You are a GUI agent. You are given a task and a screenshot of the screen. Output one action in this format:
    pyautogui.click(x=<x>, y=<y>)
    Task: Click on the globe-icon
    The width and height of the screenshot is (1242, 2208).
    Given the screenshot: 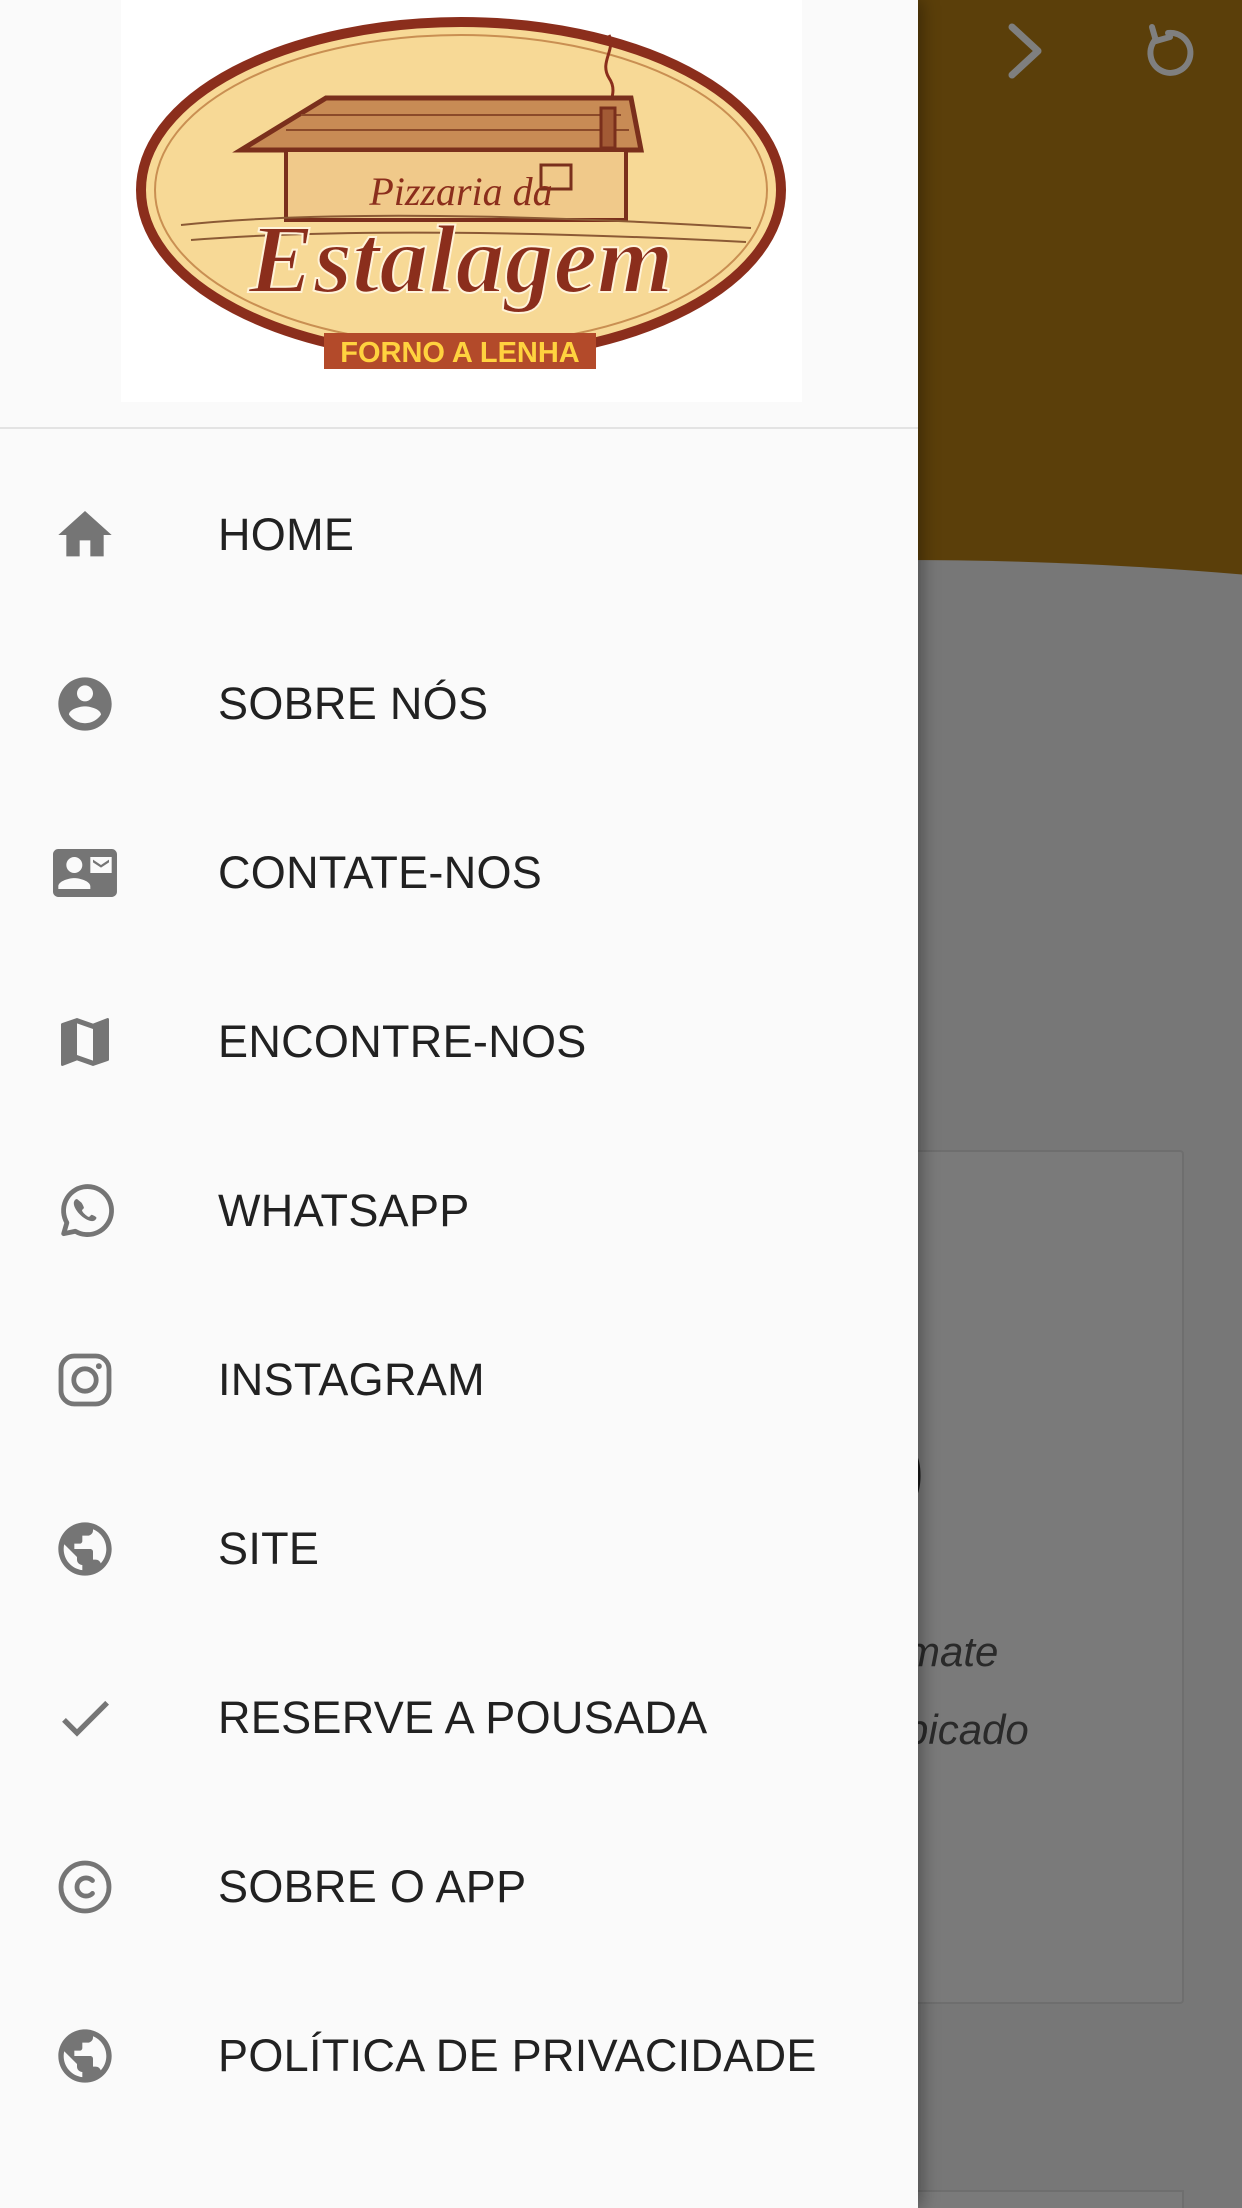 What is the action you would take?
    pyautogui.click(x=85, y=1549)
    